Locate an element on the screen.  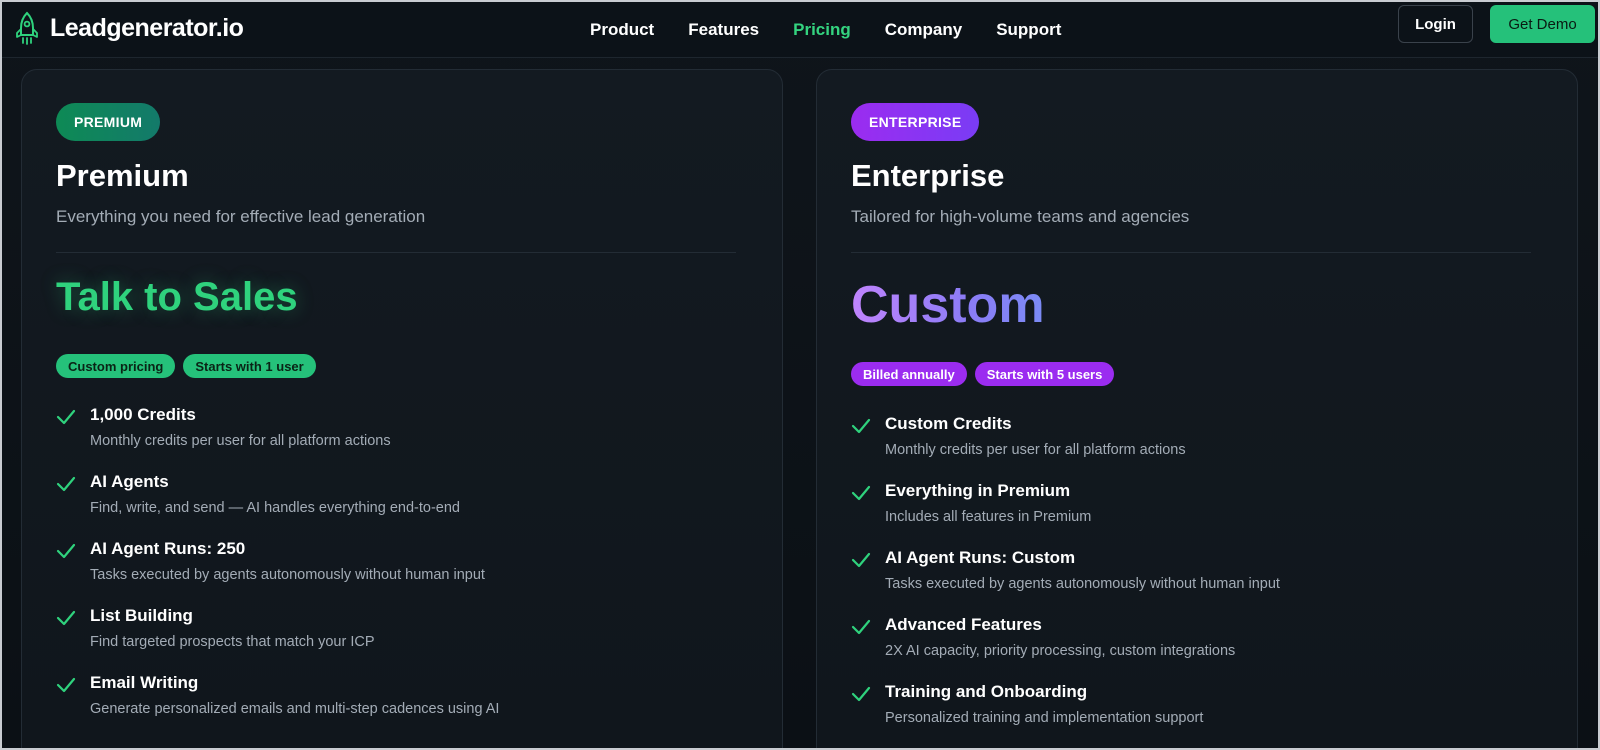
enterprise-price: Custom is located at coordinates (948, 305).